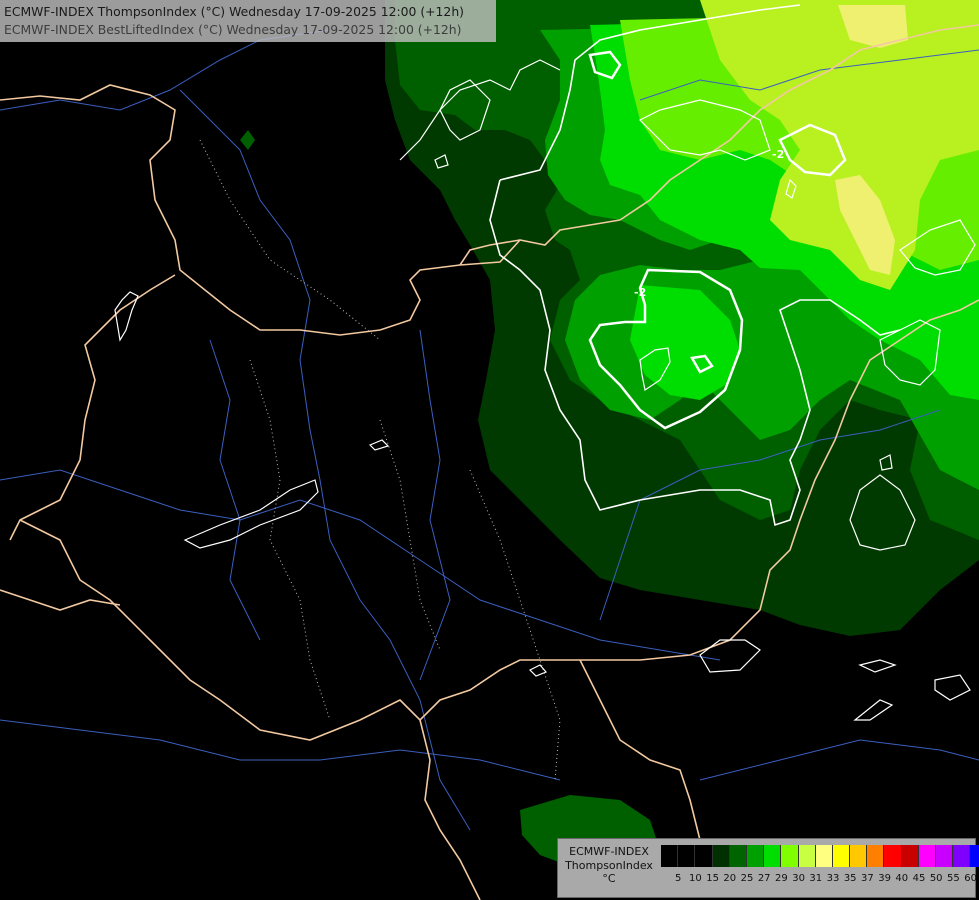  Describe the element at coordinates (609, 878) in the screenshot. I see `legend-unit: °C` at that location.